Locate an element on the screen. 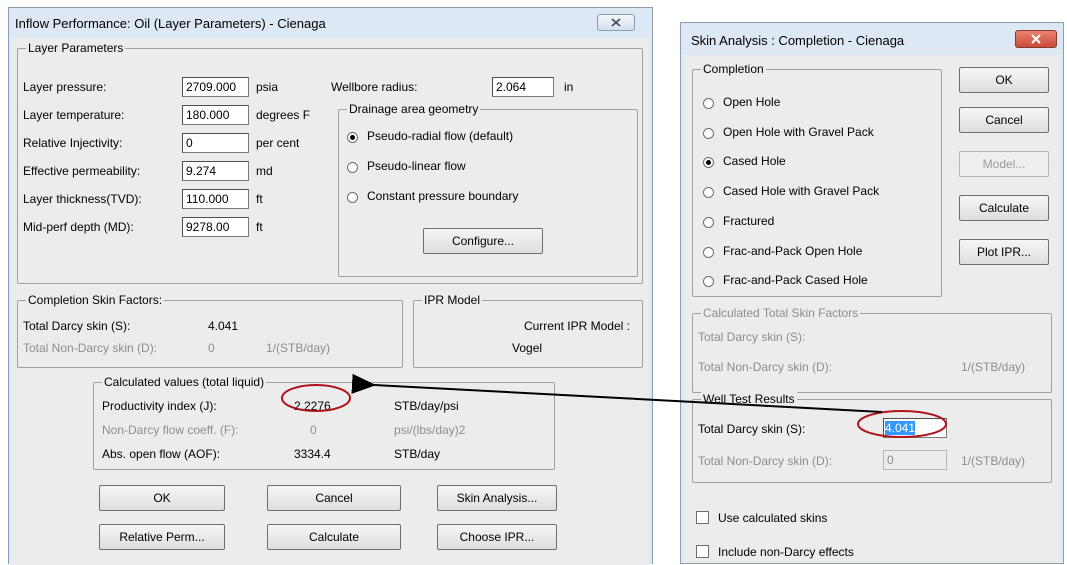 The image size is (1067, 565). right-window-title: Skin Analysis : Completion - Cienaga is located at coordinates (798, 40).